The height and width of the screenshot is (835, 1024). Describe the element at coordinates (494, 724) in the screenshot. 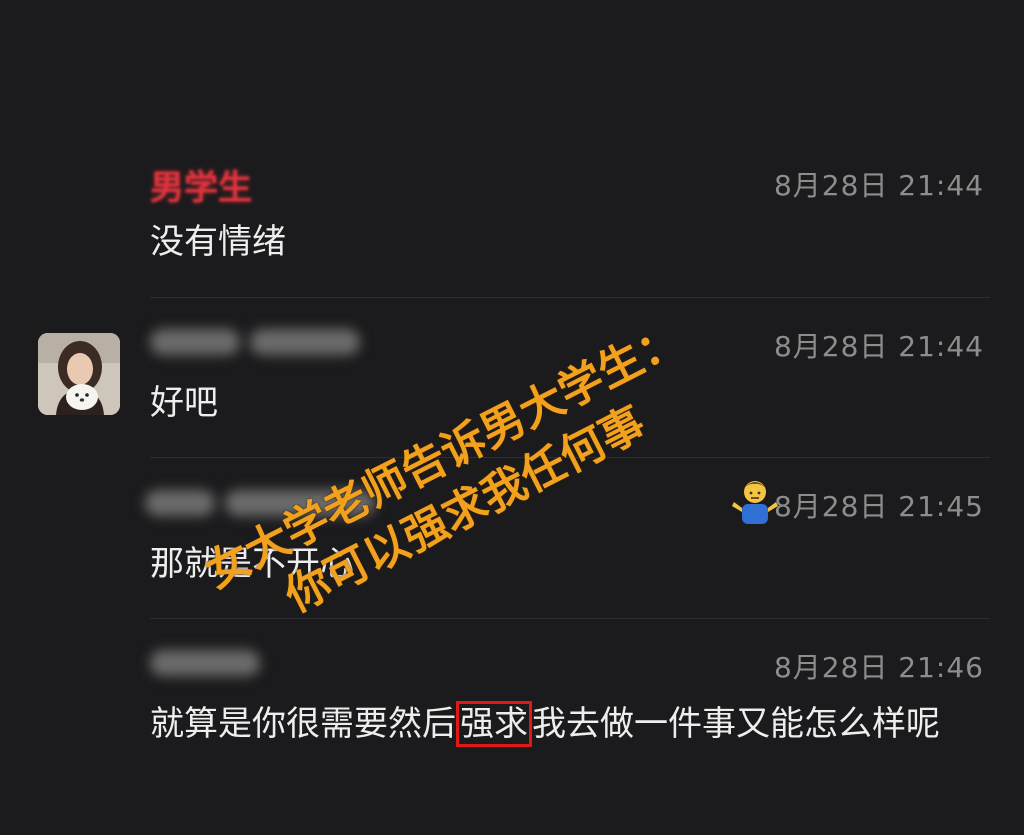

I see `highlight-box: 强求` at that location.